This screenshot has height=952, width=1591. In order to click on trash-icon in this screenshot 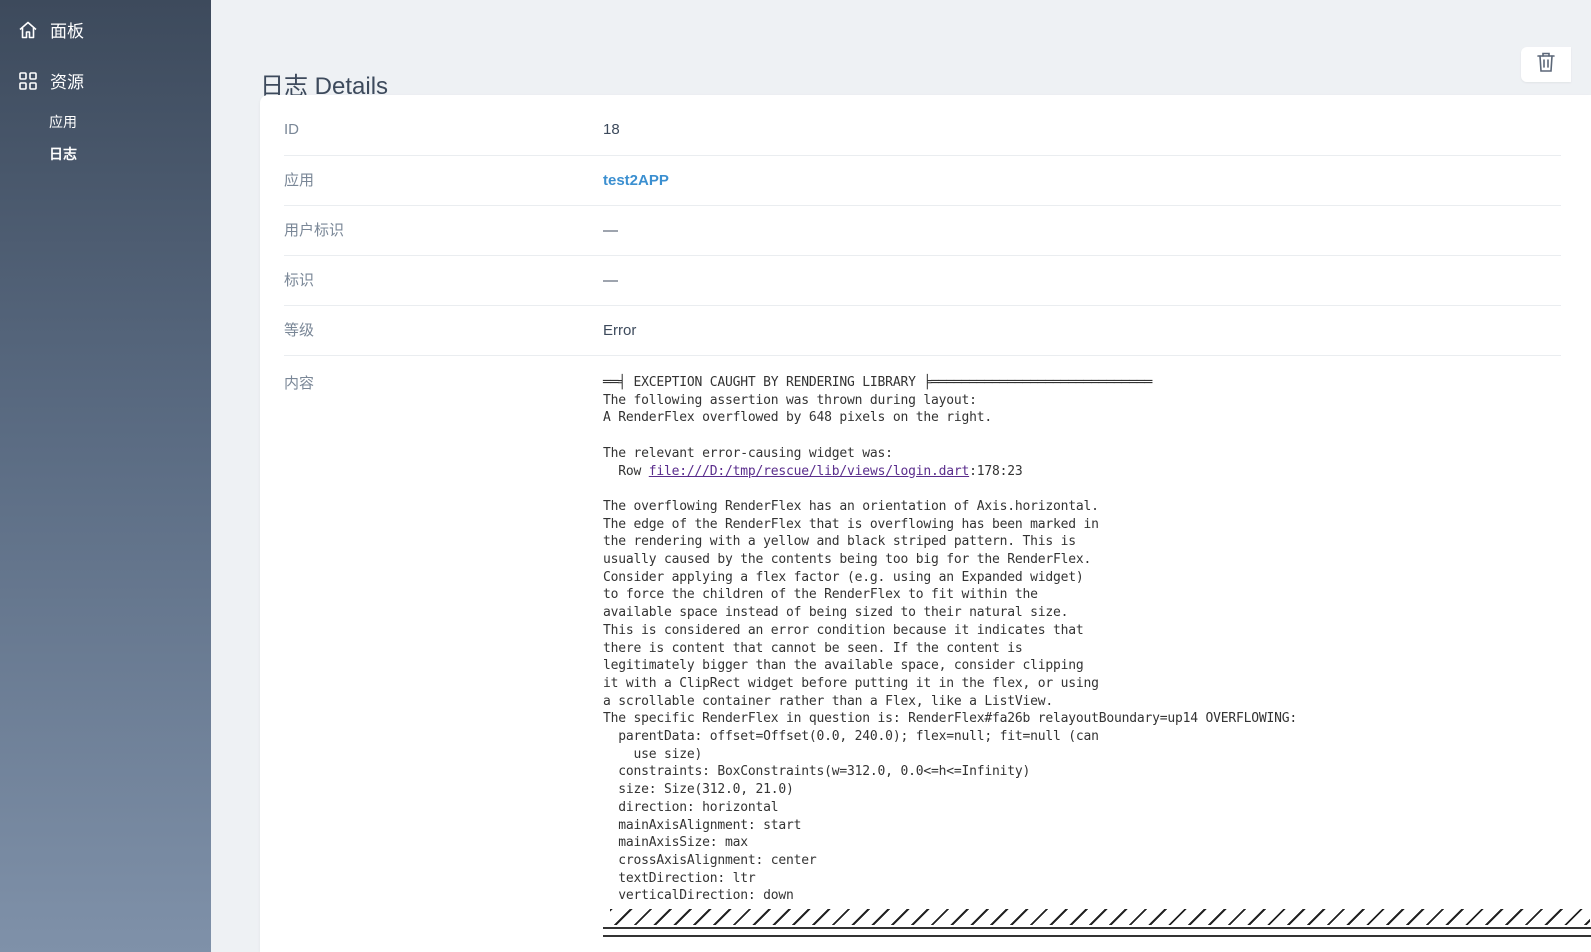, I will do `click(1546, 64)`.